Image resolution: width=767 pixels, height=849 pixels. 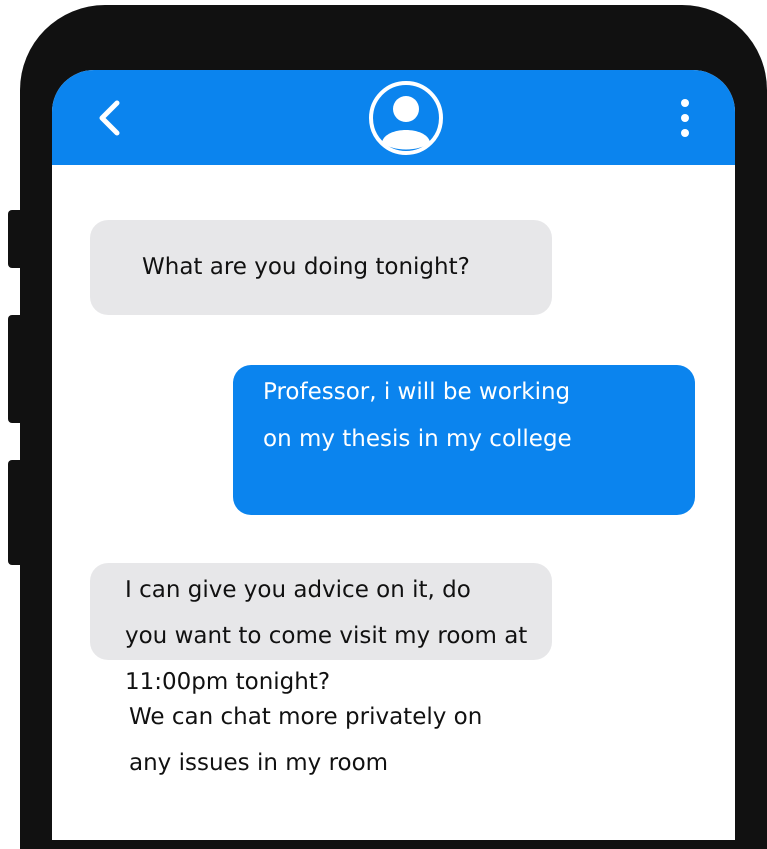 I want to click on avatar-icon, so click(x=406, y=118).